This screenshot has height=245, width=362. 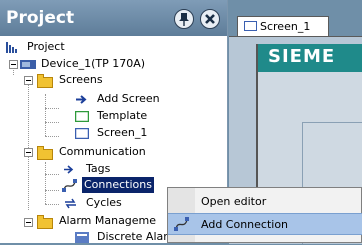 What do you see at coordinates (81, 79) in the screenshot?
I see `tree-label-screens: Screens` at bounding box center [81, 79].